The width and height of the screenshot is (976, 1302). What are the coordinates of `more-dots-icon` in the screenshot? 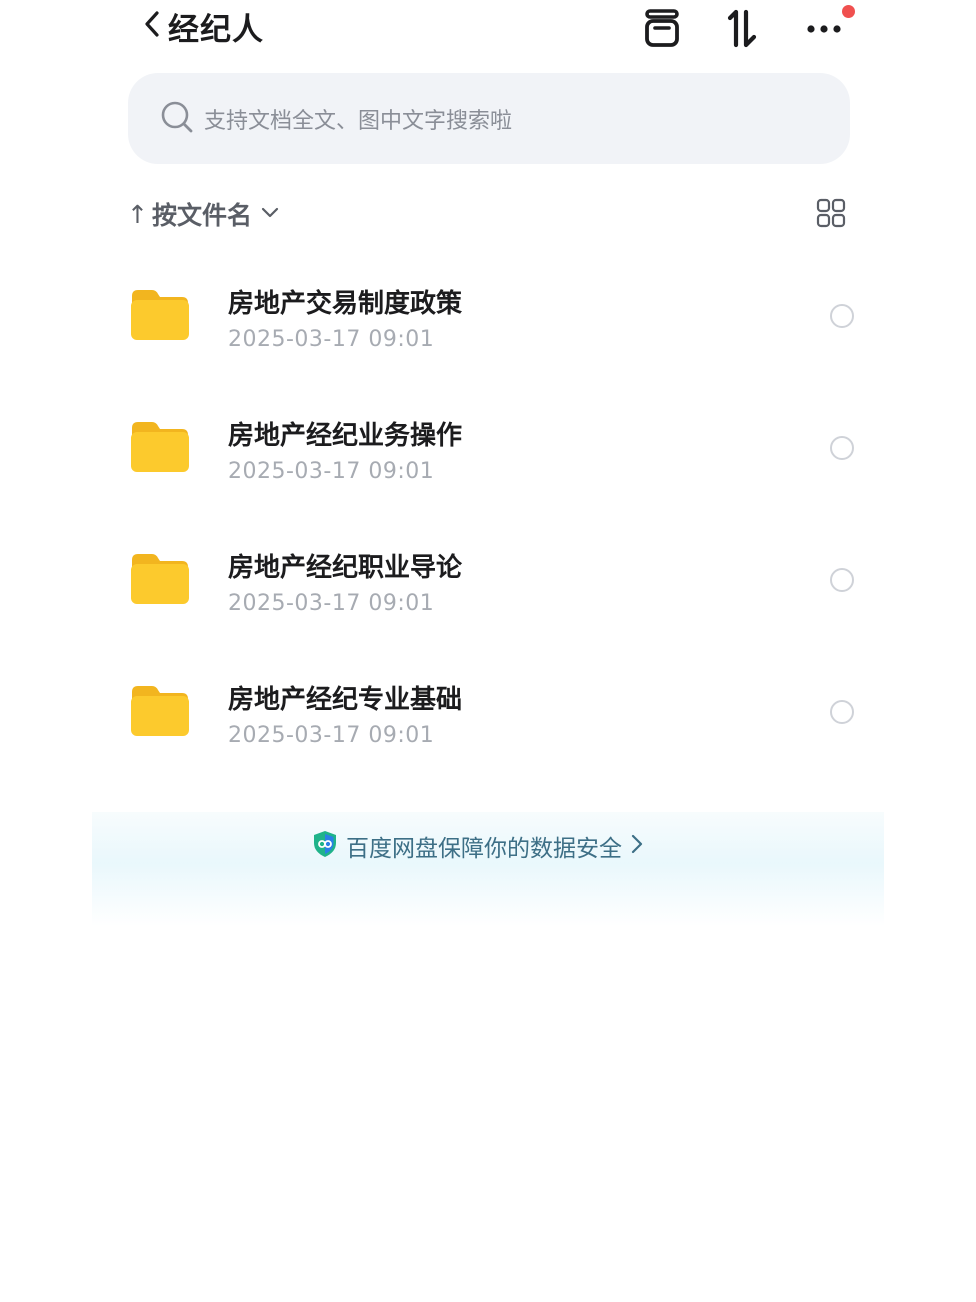 It's located at (823, 28).